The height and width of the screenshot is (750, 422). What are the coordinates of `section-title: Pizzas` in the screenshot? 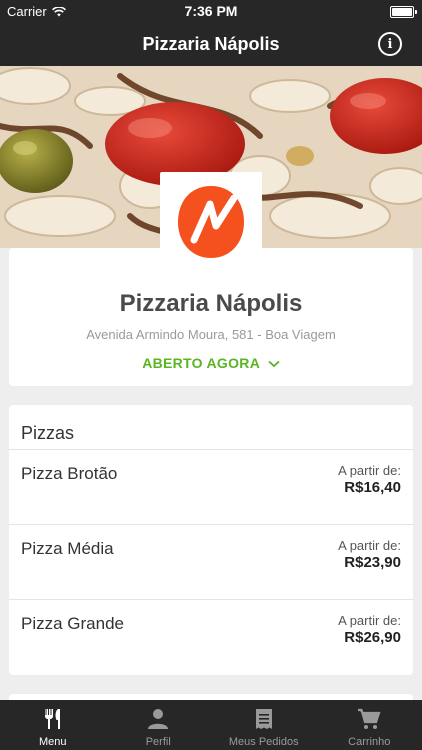 It's located at (48, 433).